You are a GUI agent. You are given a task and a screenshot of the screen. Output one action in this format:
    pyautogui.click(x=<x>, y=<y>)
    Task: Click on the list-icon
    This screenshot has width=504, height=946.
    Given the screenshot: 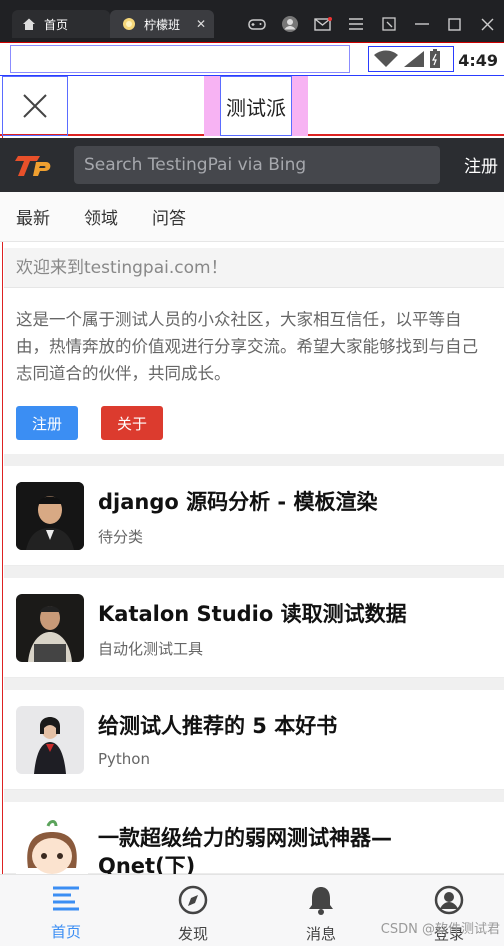 What is the action you would take?
    pyautogui.click(x=66, y=898)
    